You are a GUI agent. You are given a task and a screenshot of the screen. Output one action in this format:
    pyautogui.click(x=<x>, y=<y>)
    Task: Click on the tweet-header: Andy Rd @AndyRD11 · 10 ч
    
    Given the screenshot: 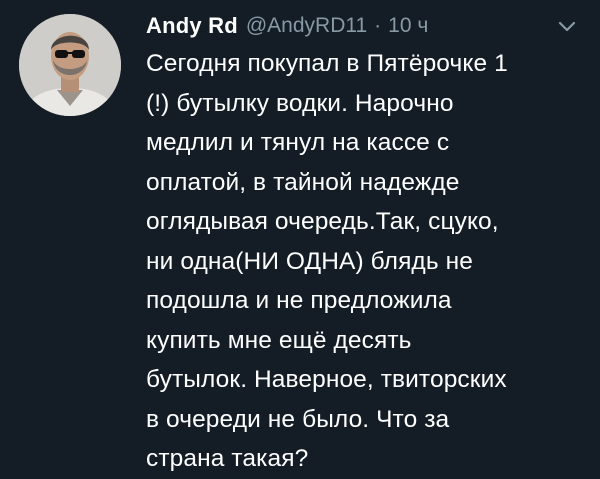 What is the action you would take?
    pyautogui.click(x=287, y=26)
    